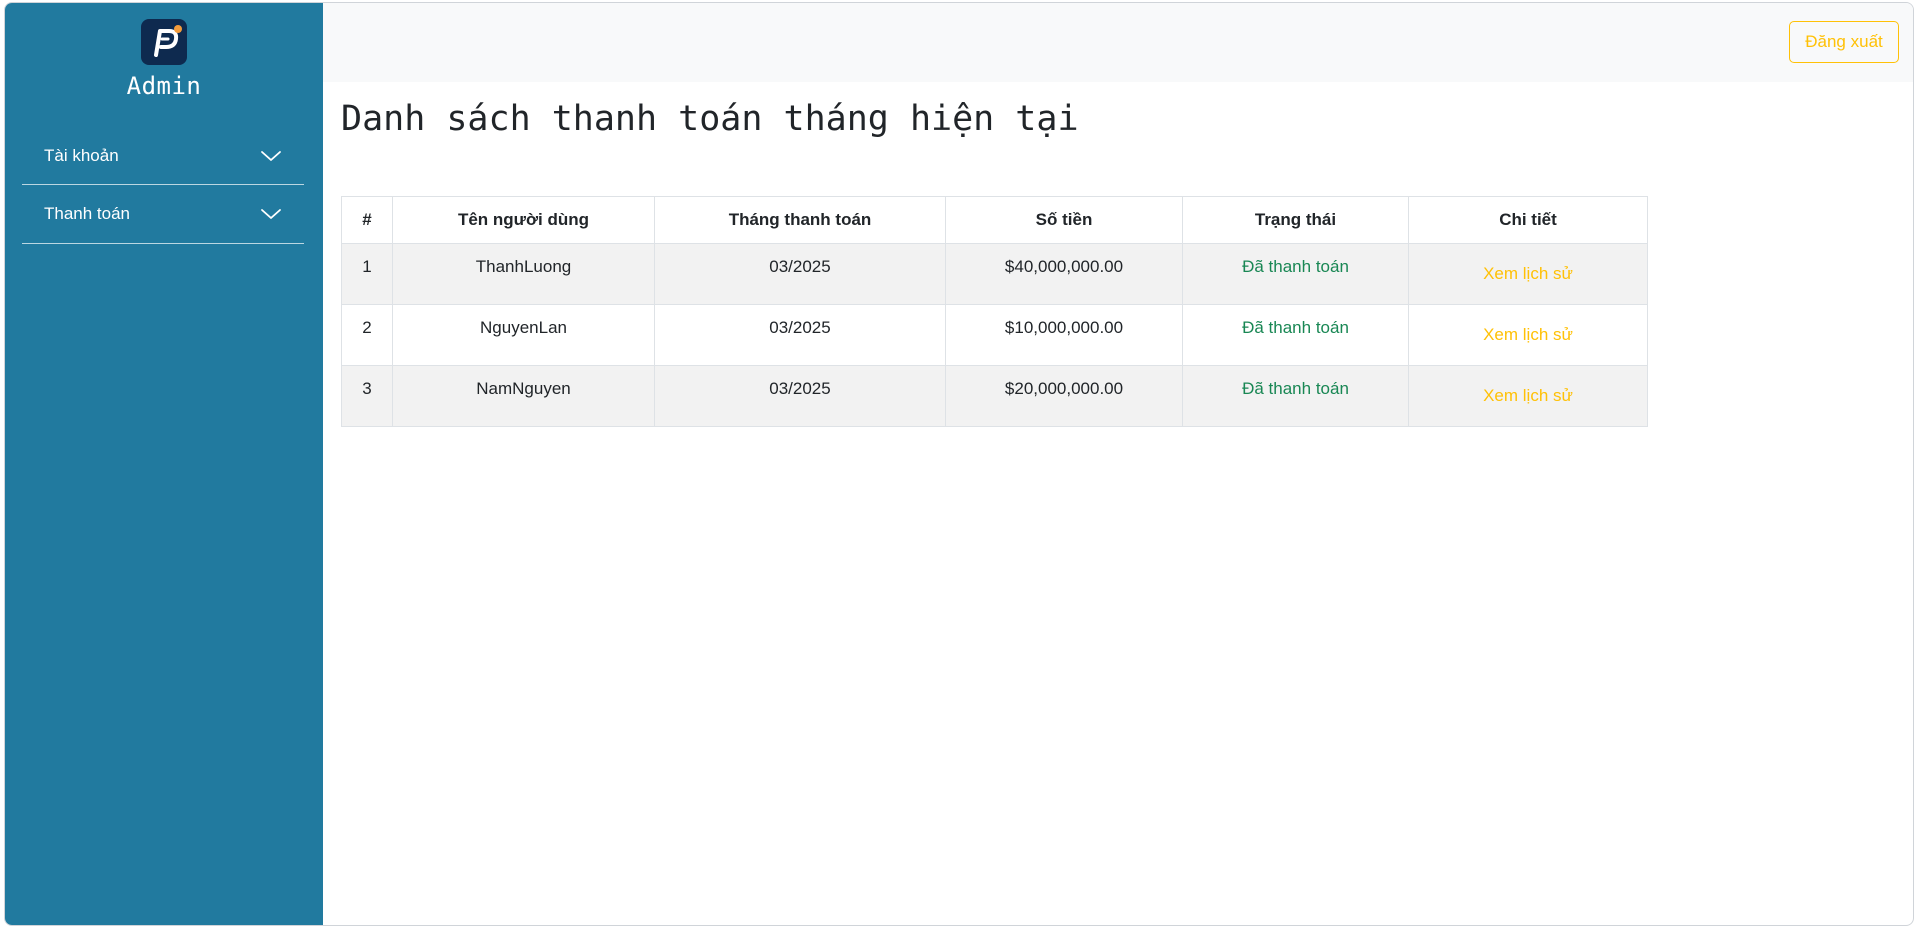 Image resolution: width=1917 pixels, height=927 pixels. I want to click on sidebar-item-tai-khoan: Tài khoản, so click(163, 156).